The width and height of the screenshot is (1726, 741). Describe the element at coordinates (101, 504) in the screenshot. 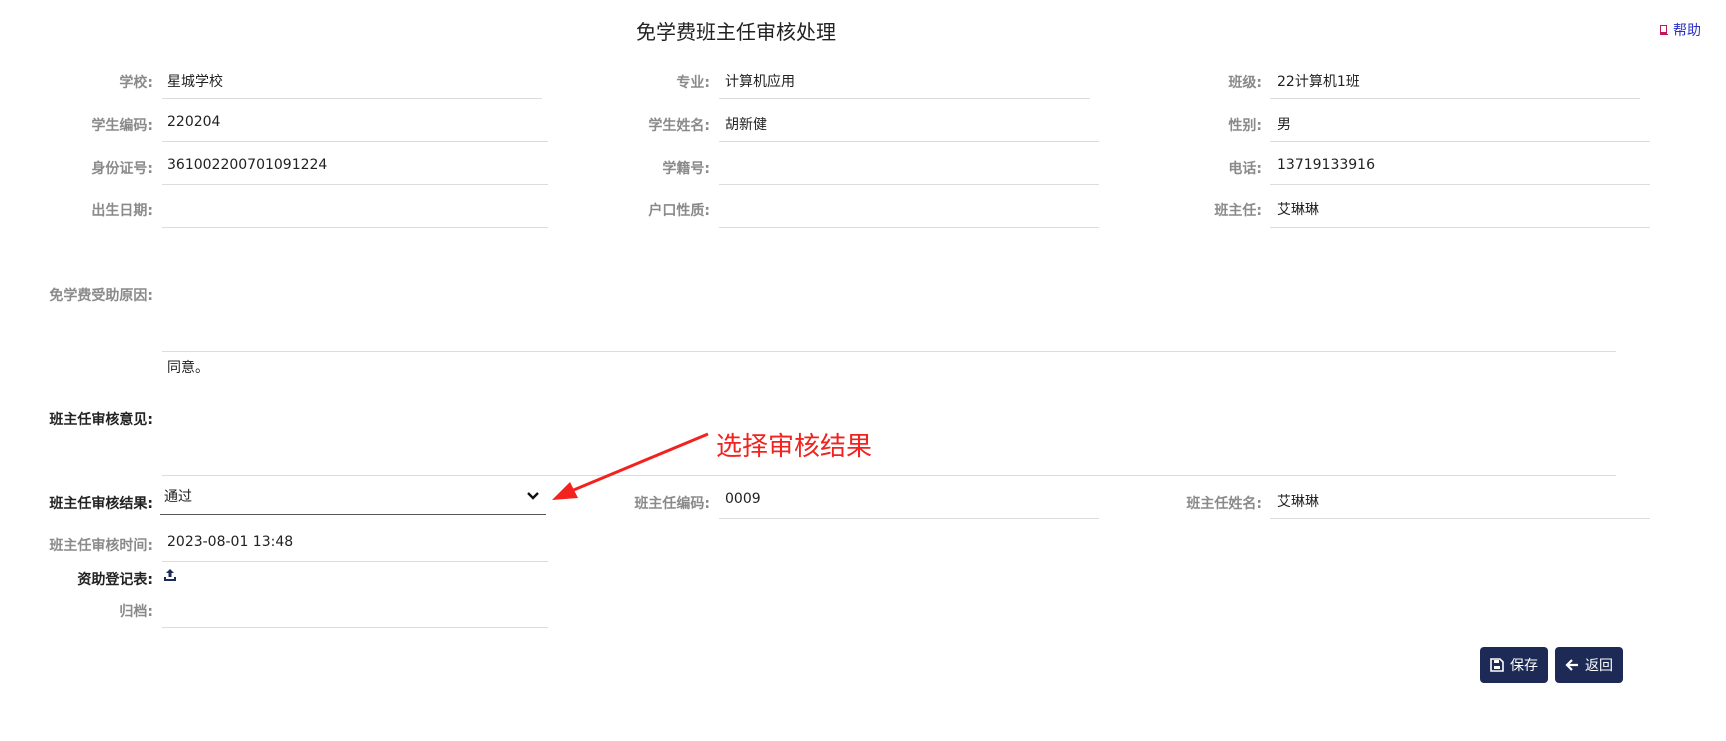

I see `review-result-label: 班主任审核结果:` at that location.